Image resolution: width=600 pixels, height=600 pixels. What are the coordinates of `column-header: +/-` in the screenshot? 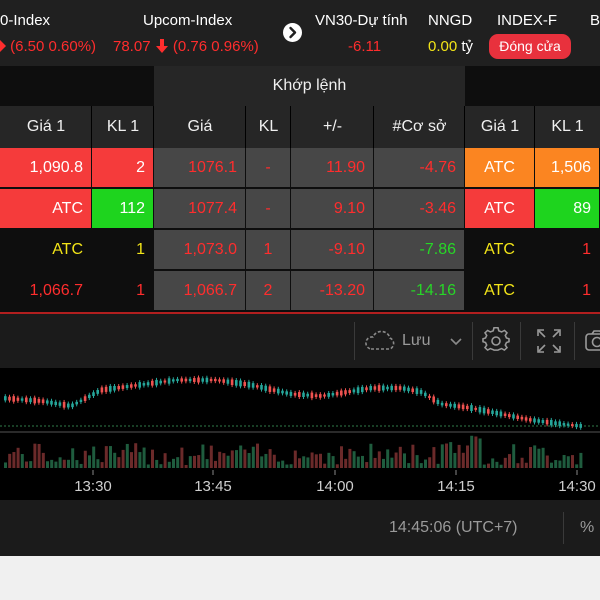 It's located at (332, 127).